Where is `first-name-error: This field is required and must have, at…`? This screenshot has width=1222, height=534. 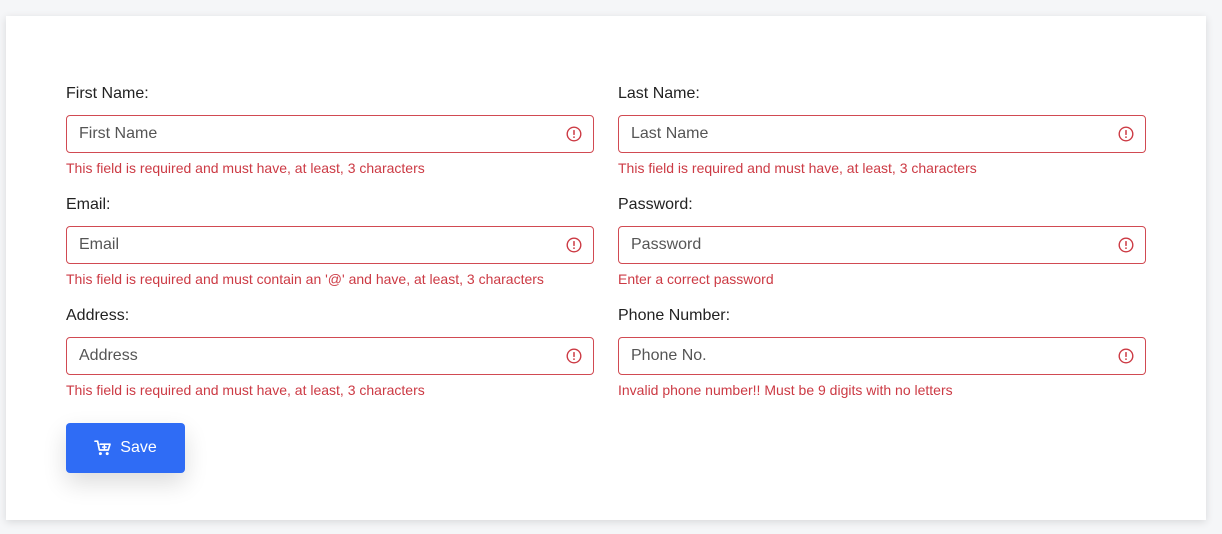 first-name-error: This field is required and must have, at… is located at coordinates (245, 168).